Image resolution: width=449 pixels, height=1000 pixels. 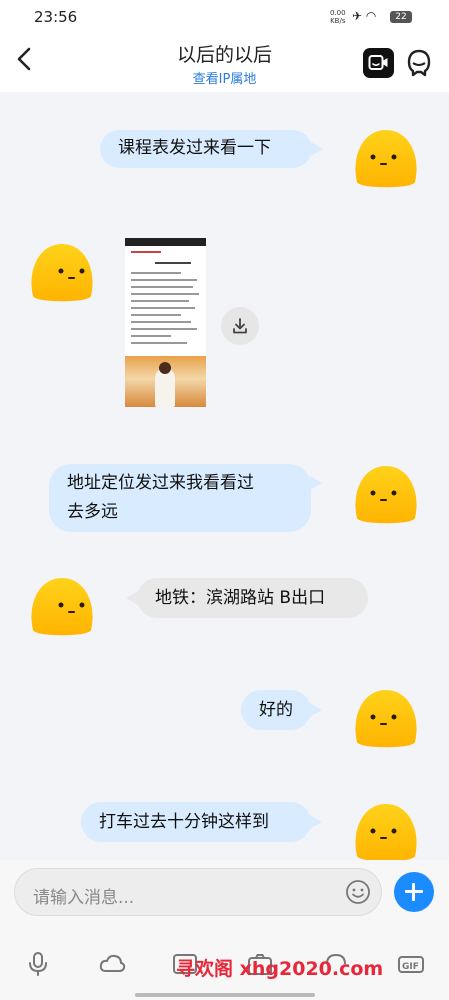 What do you see at coordinates (276, 710) in the screenshot?
I see `message-bubble-outgoing: 好的` at bounding box center [276, 710].